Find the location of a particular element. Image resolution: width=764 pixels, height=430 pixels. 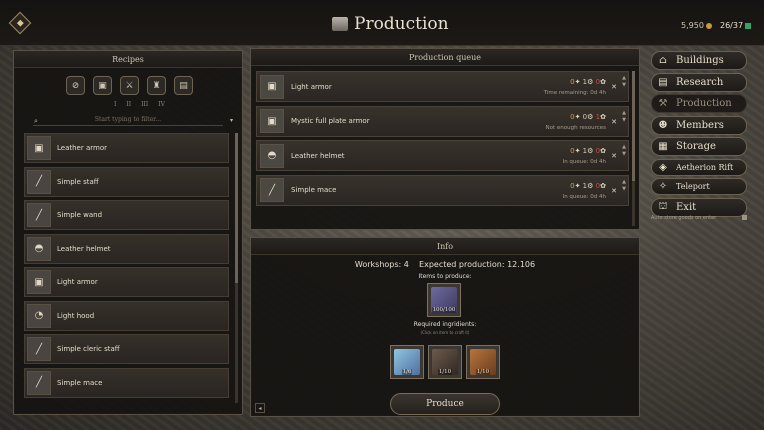

menu-storage: ▦ Storage is located at coordinates (699, 146).